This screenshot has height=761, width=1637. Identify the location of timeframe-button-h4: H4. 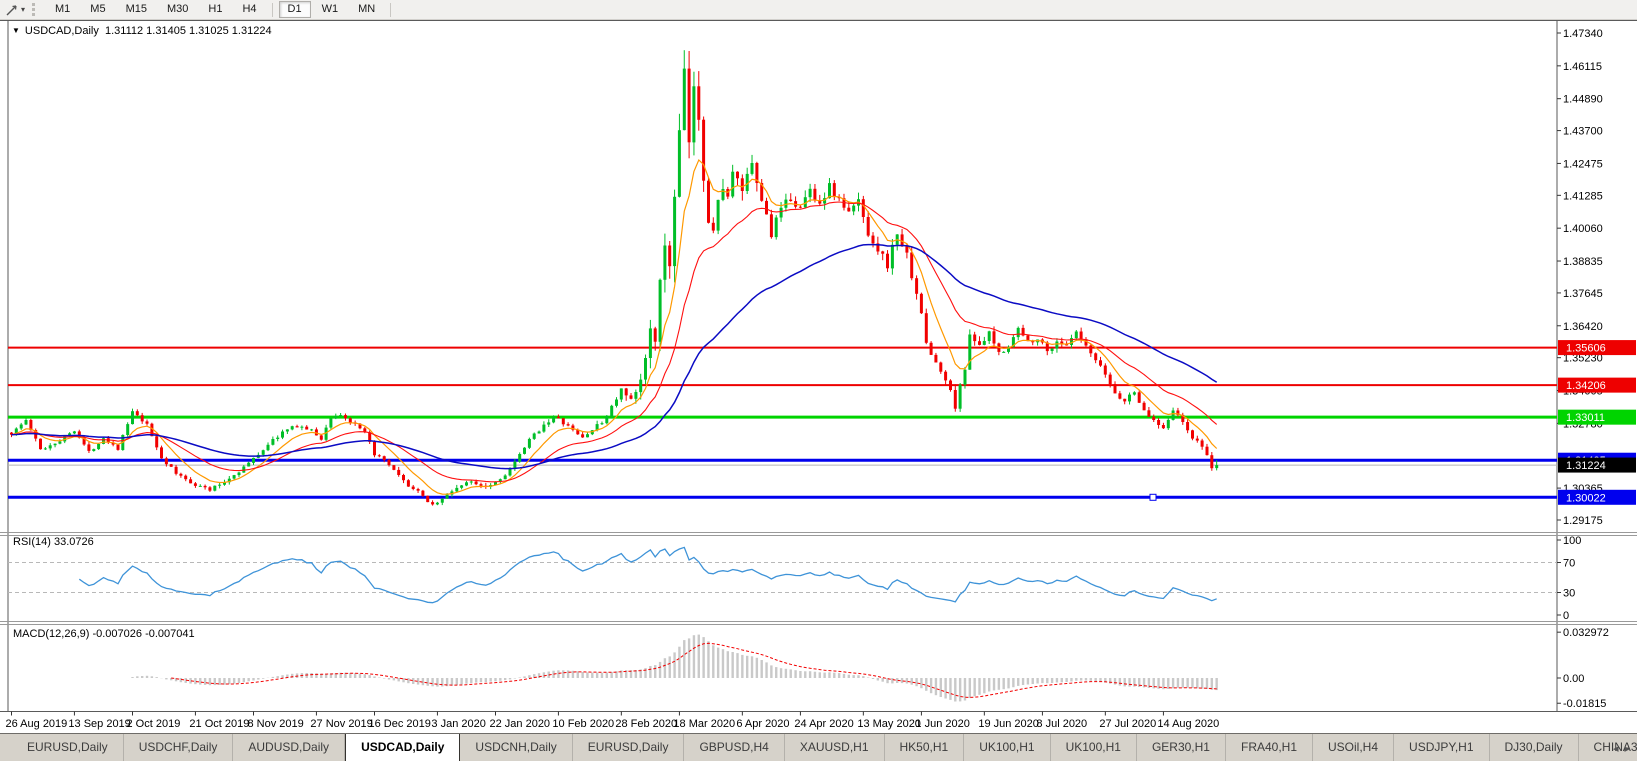
(249, 9).